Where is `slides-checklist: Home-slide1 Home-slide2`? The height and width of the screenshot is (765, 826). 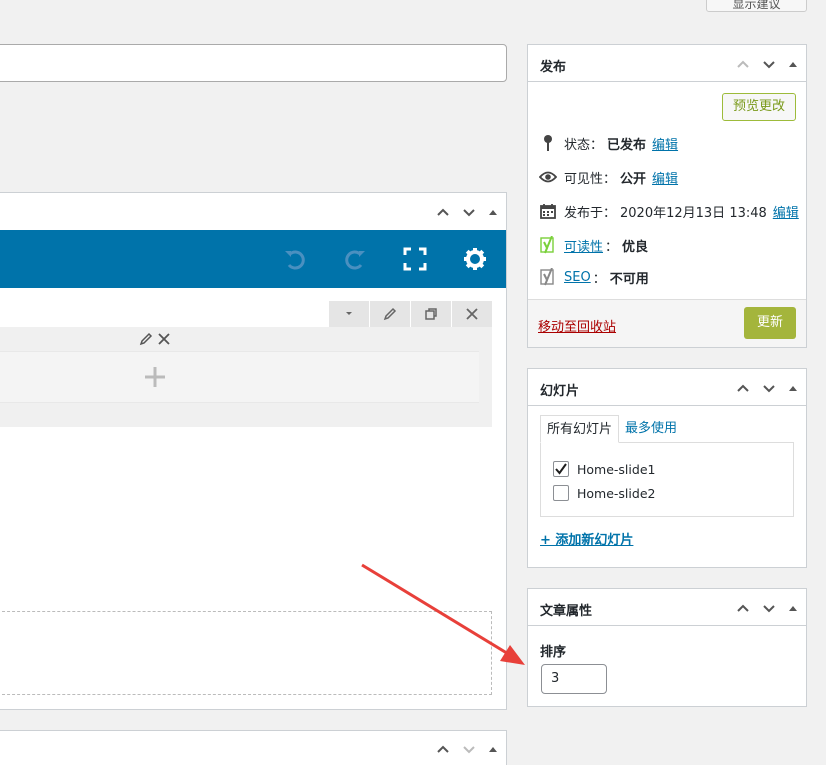 slides-checklist: Home-slide1 Home-slide2 is located at coordinates (667, 479).